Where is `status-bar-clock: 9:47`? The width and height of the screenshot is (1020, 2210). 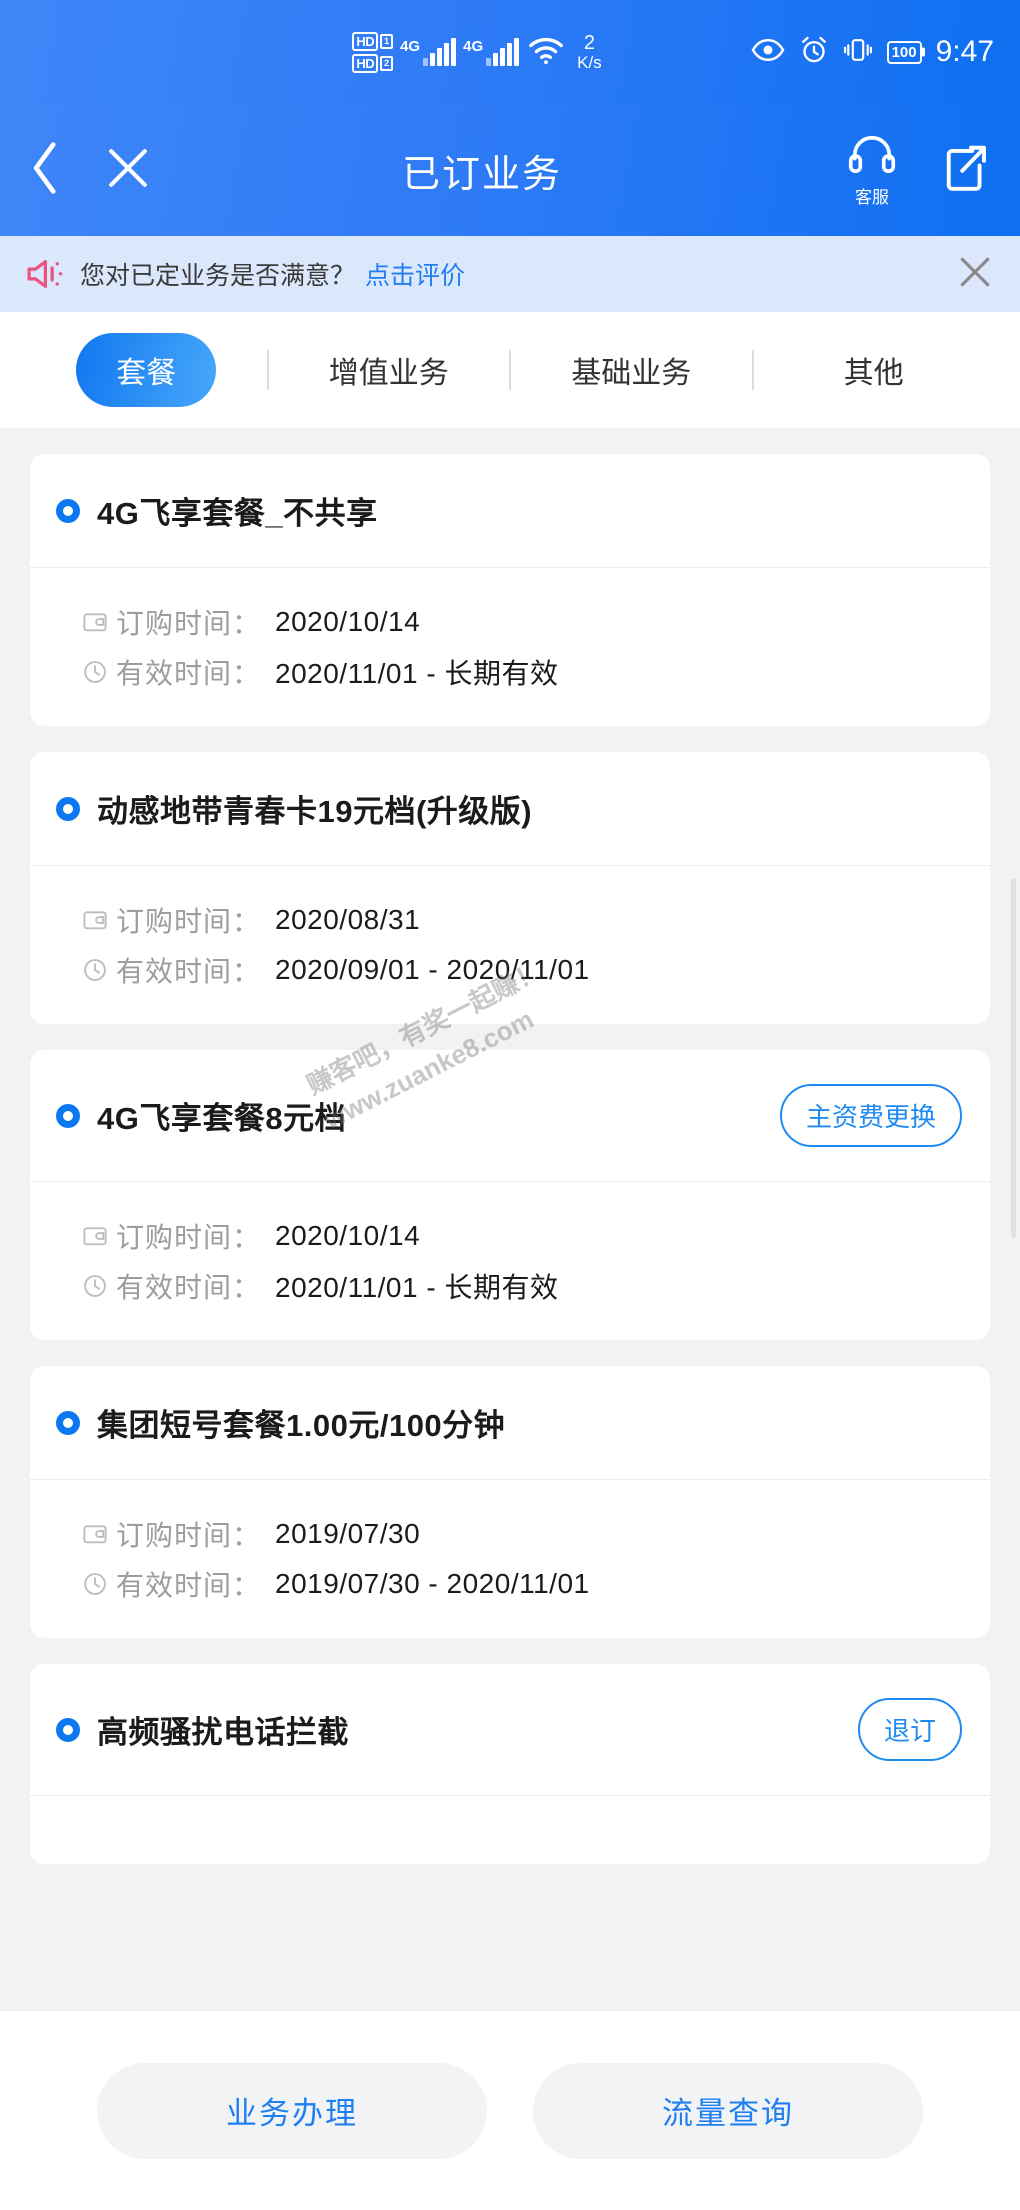 status-bar-clock: 9:47 is located at coordinates (964, 51).